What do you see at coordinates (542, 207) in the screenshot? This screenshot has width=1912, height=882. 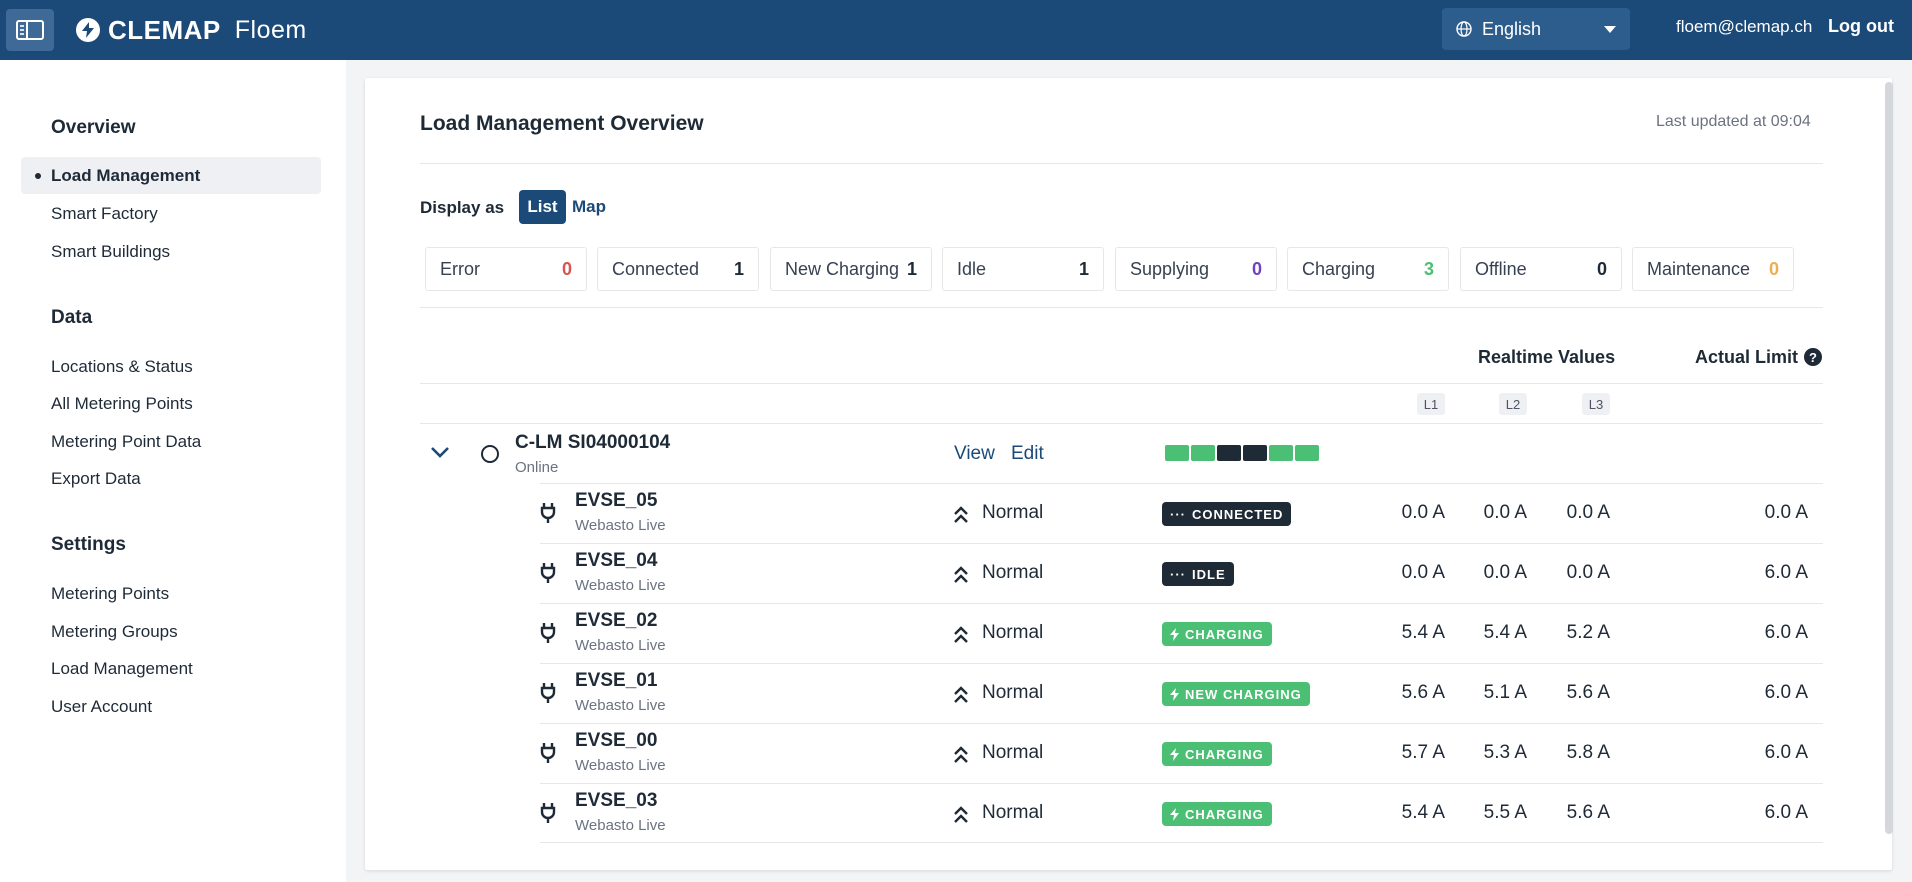 I see `list-view-button: List` at bounding box center [542, 207].